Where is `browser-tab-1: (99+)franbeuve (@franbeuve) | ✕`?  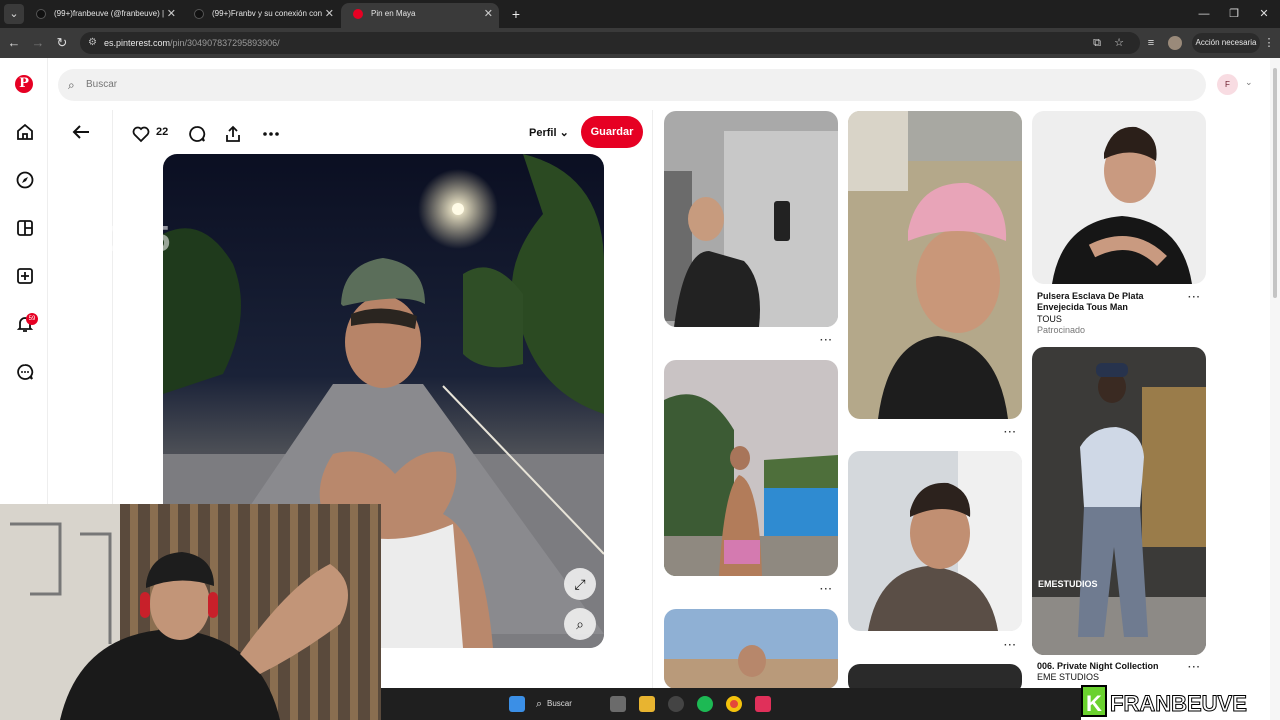 browser-tab-1: (99+)franbeuve (@franbeuve) | ✕ is located at coordinates (103, 15).